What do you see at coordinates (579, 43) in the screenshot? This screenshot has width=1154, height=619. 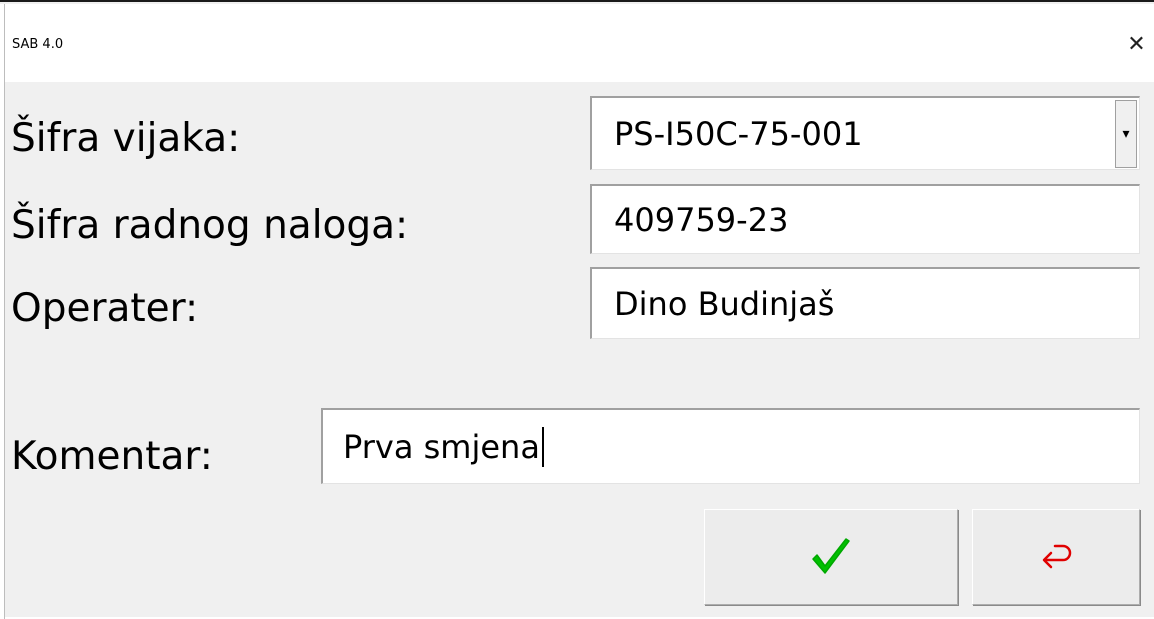 I see `title-bar: SAB 4.0 ✕` at bounding box center [579, 43].